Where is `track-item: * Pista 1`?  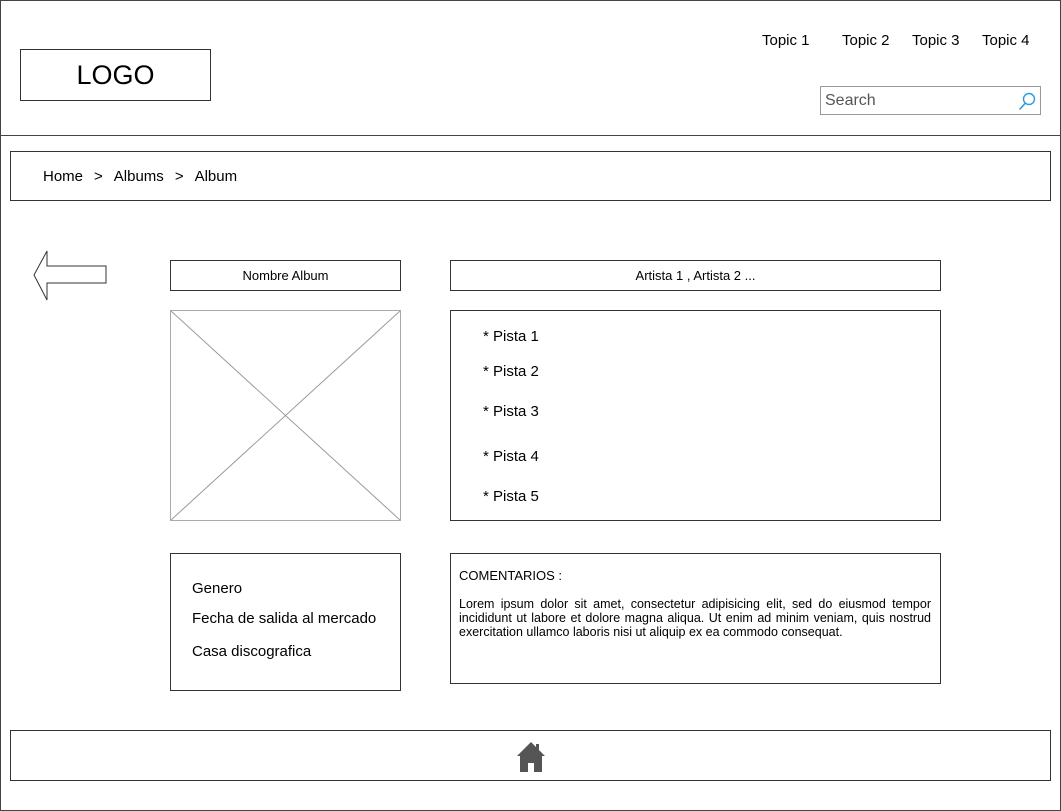 track-item: * Pista 1 is located at coordinates (511, 336).